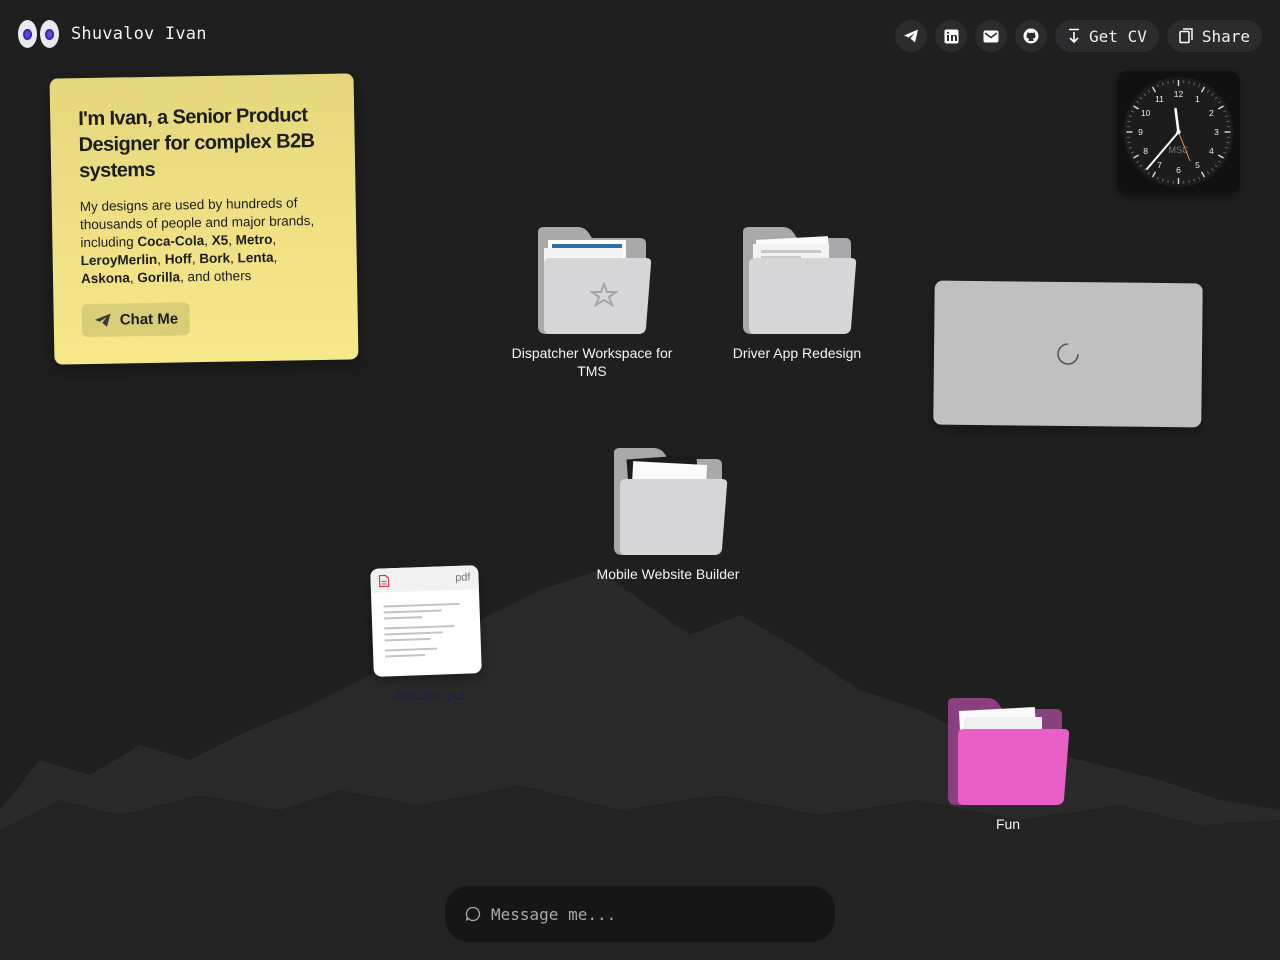  I want to click on clock-numeral: 9, so click(1140, 132).